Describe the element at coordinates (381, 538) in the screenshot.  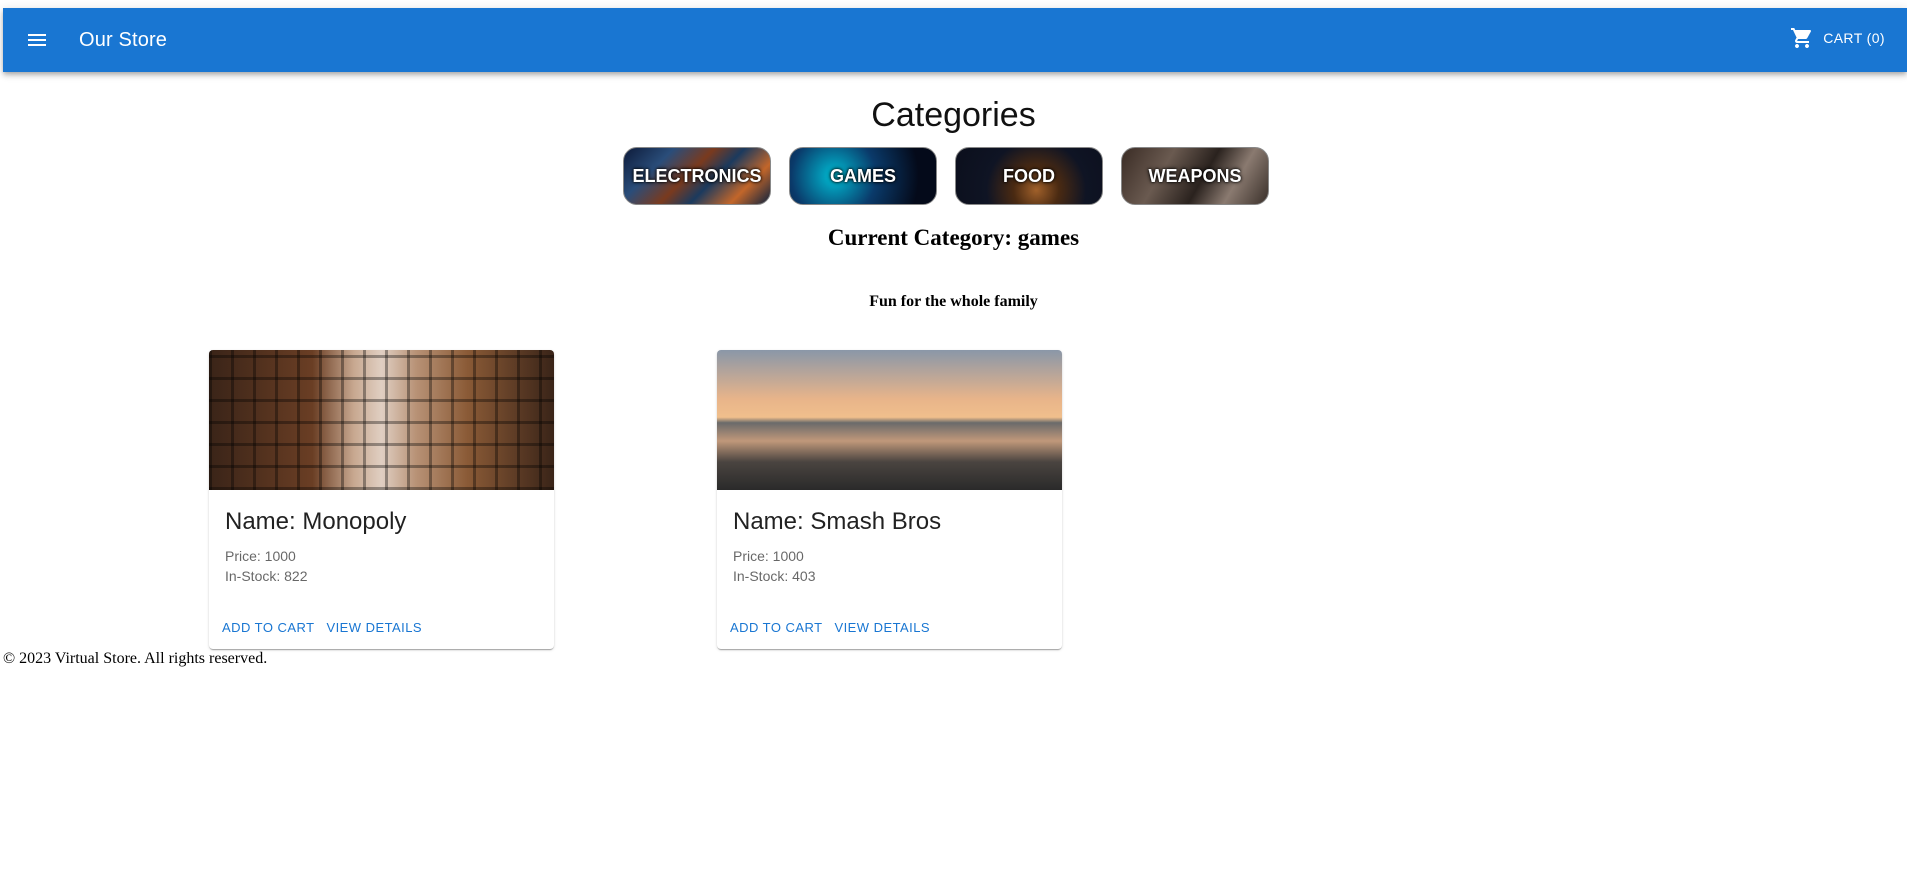
I see `product-info: Name: Monopoly Price: 1000 In-Stock: 822` at that location.